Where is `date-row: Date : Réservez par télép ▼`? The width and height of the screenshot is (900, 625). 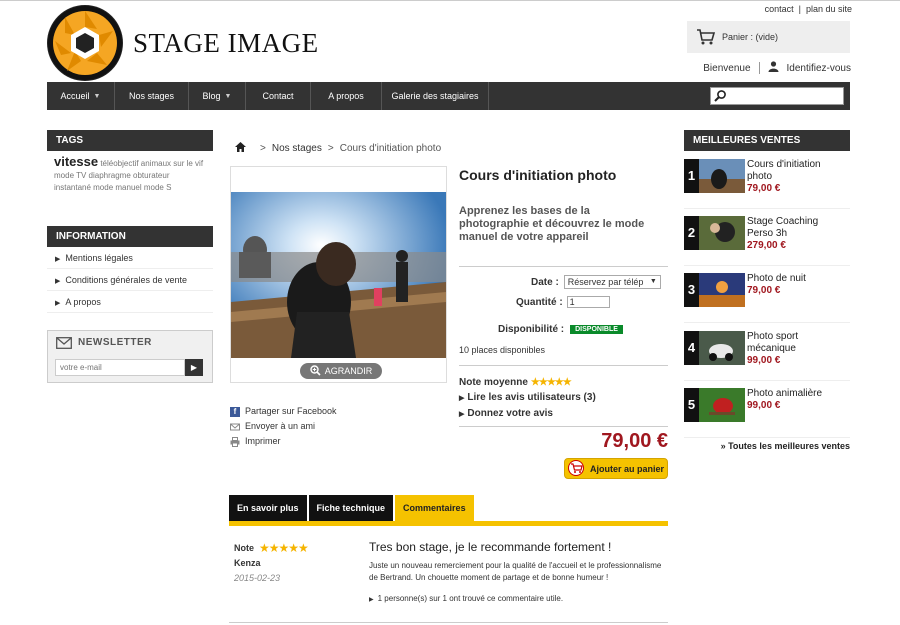
date-row: Date : Réservez par télép ▼ is located at coordinates (596, 282).